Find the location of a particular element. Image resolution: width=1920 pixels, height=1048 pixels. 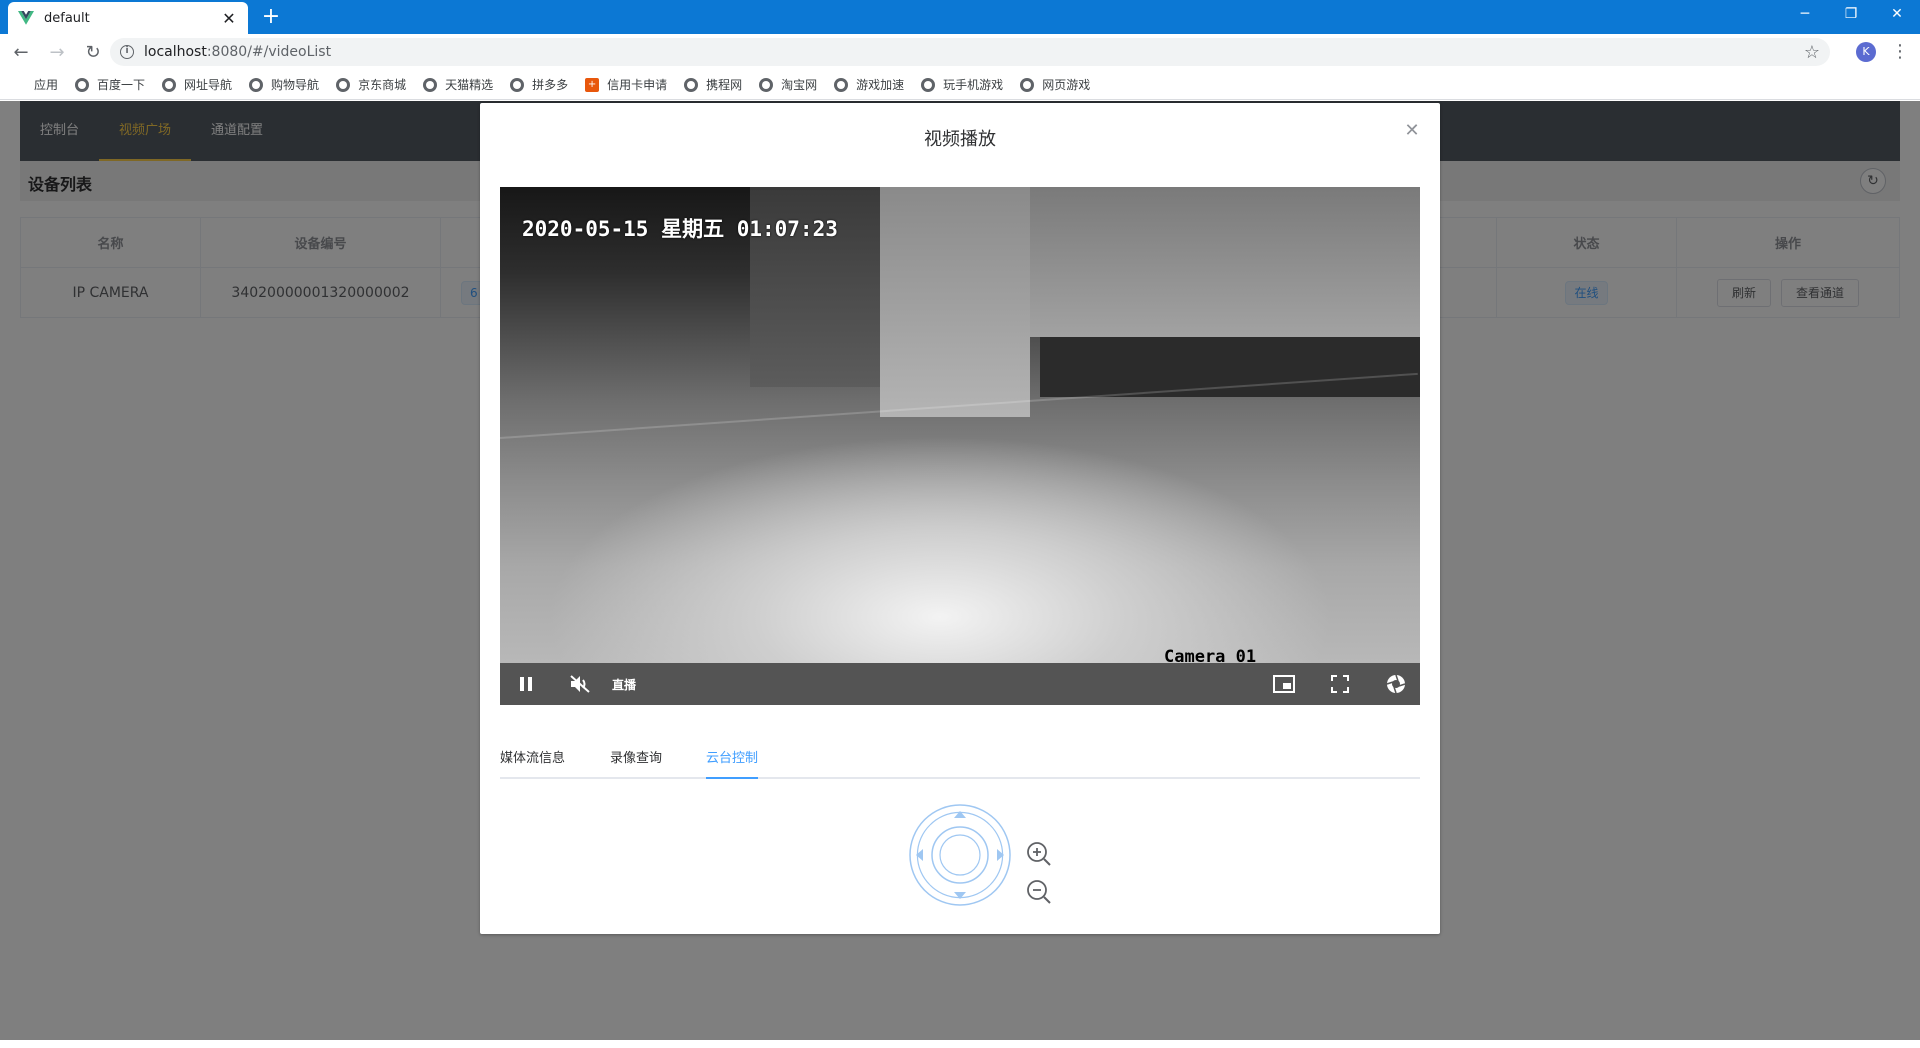

url-text: localhost:8080/#/videoList is located at coordinates (974, 52).